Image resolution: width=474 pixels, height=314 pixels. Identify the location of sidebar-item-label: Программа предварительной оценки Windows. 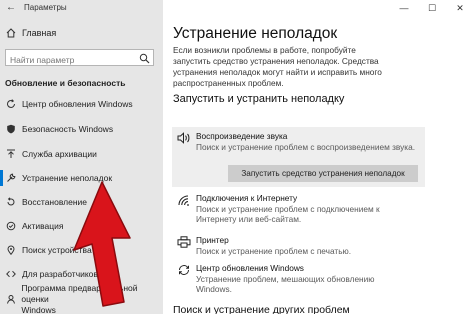
(92, 298).